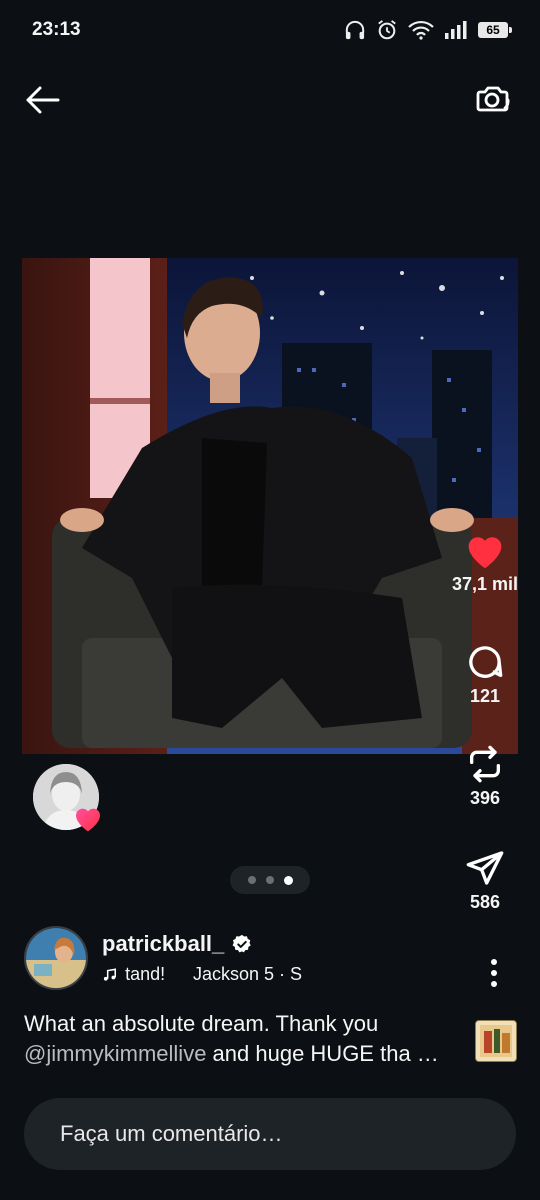 The height and width of the screenshot is (1200, 540). What do you see at coordinates (88, 818) in the screenshot?
I see `liker-heart-icon` at bounding box center [88, 818].